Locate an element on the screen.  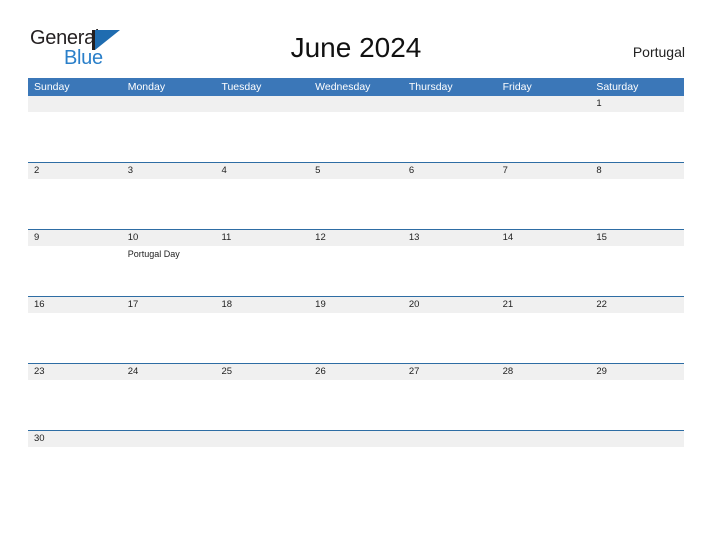
week-date-band: 23 24 25 26 27 28 29 is located at coordinates (356, 372).